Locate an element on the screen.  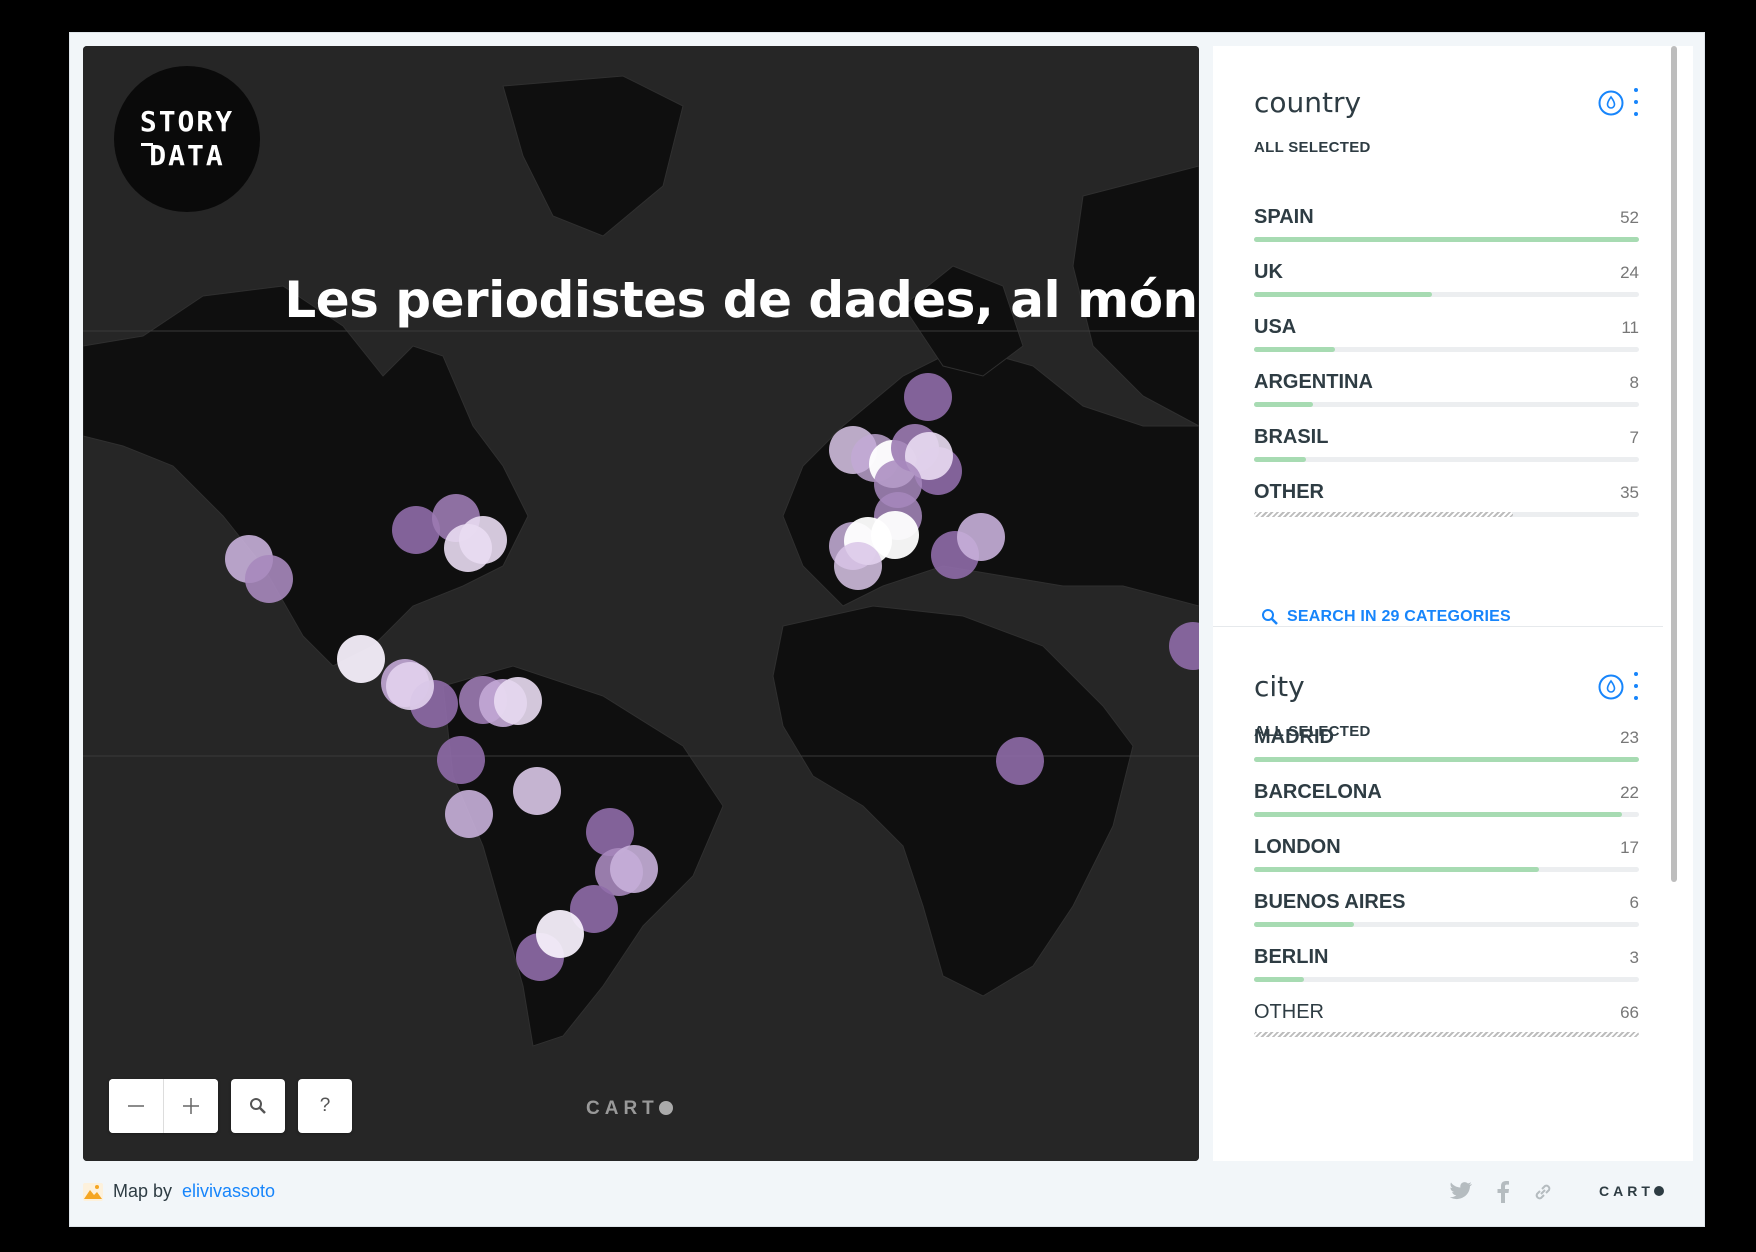
help-button: ? is located at coordinates (325, 1106).